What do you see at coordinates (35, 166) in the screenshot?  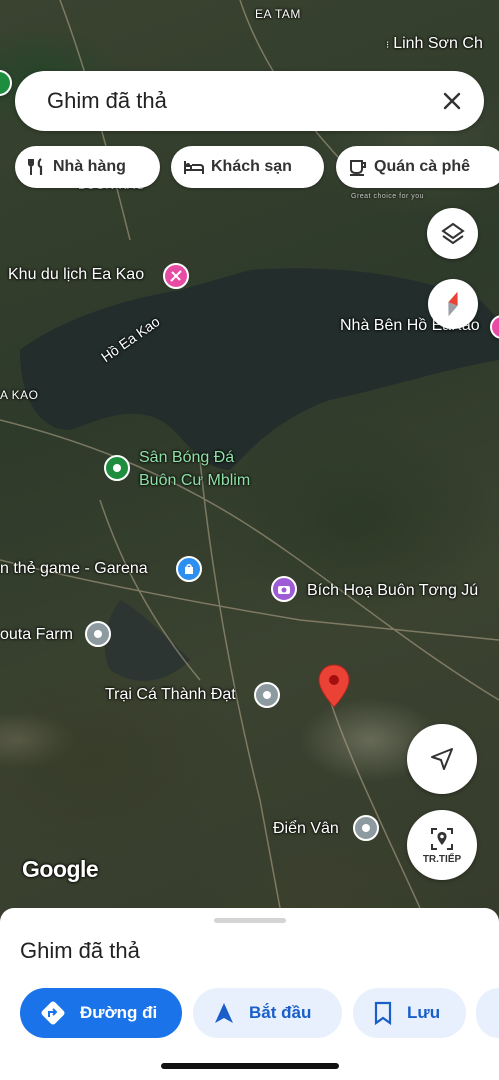 I see `fork-knife-icon` at bounding box center [35, 166].